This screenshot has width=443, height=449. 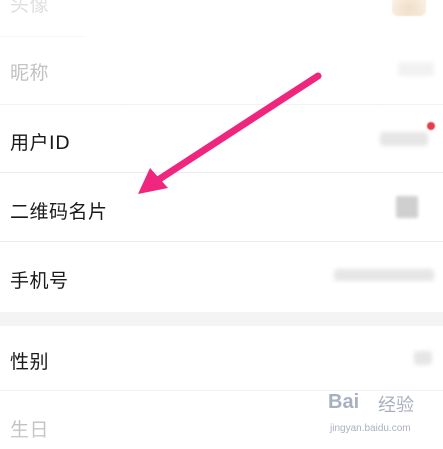 I want to click on watermark-brand-text: 经验, so click(x=396, y=405).